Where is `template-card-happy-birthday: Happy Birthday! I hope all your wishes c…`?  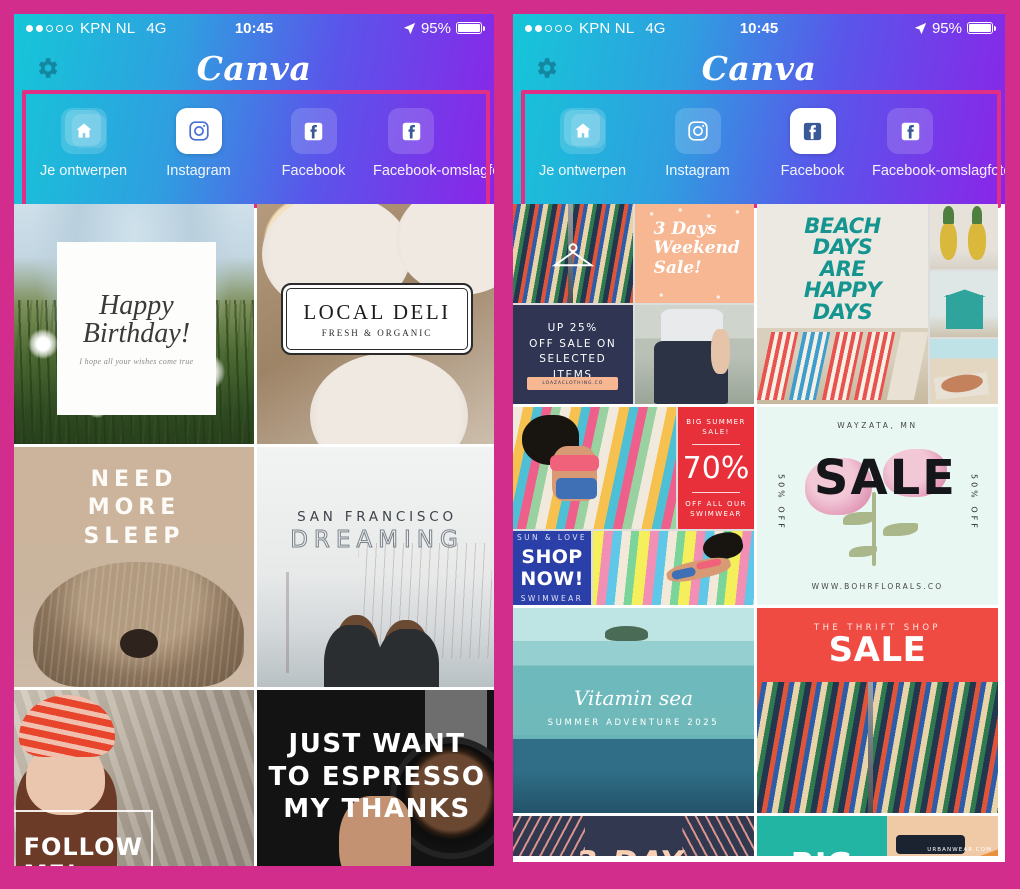
template-card-happy-birthday: Happy Birthday! I hope all your wishes c… is located at coordinates (134, 324).